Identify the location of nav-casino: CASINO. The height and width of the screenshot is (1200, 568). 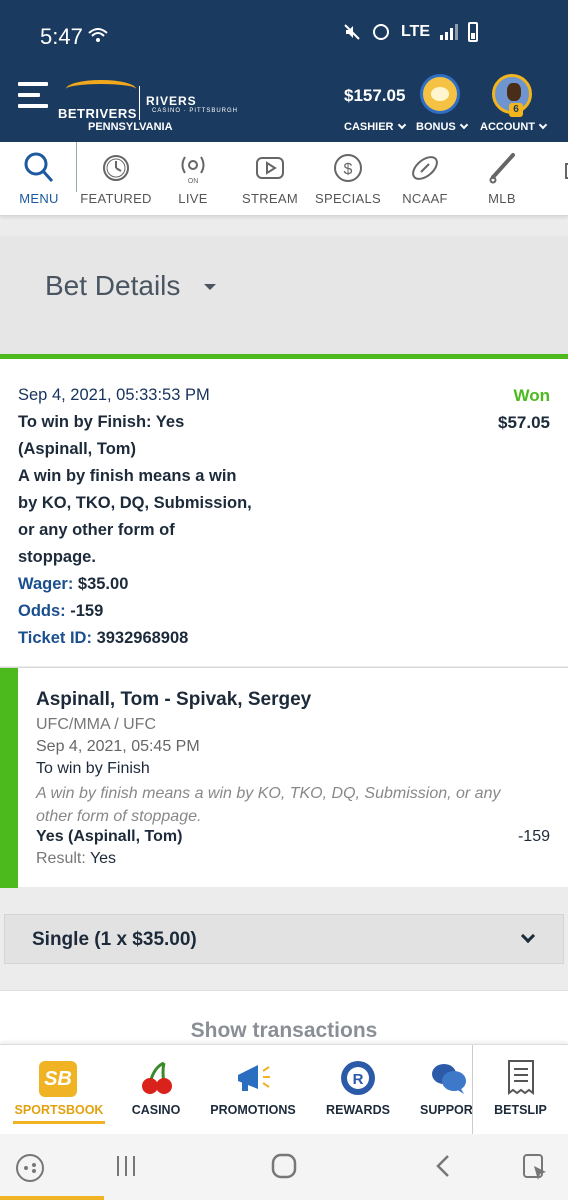
(156, 1090).